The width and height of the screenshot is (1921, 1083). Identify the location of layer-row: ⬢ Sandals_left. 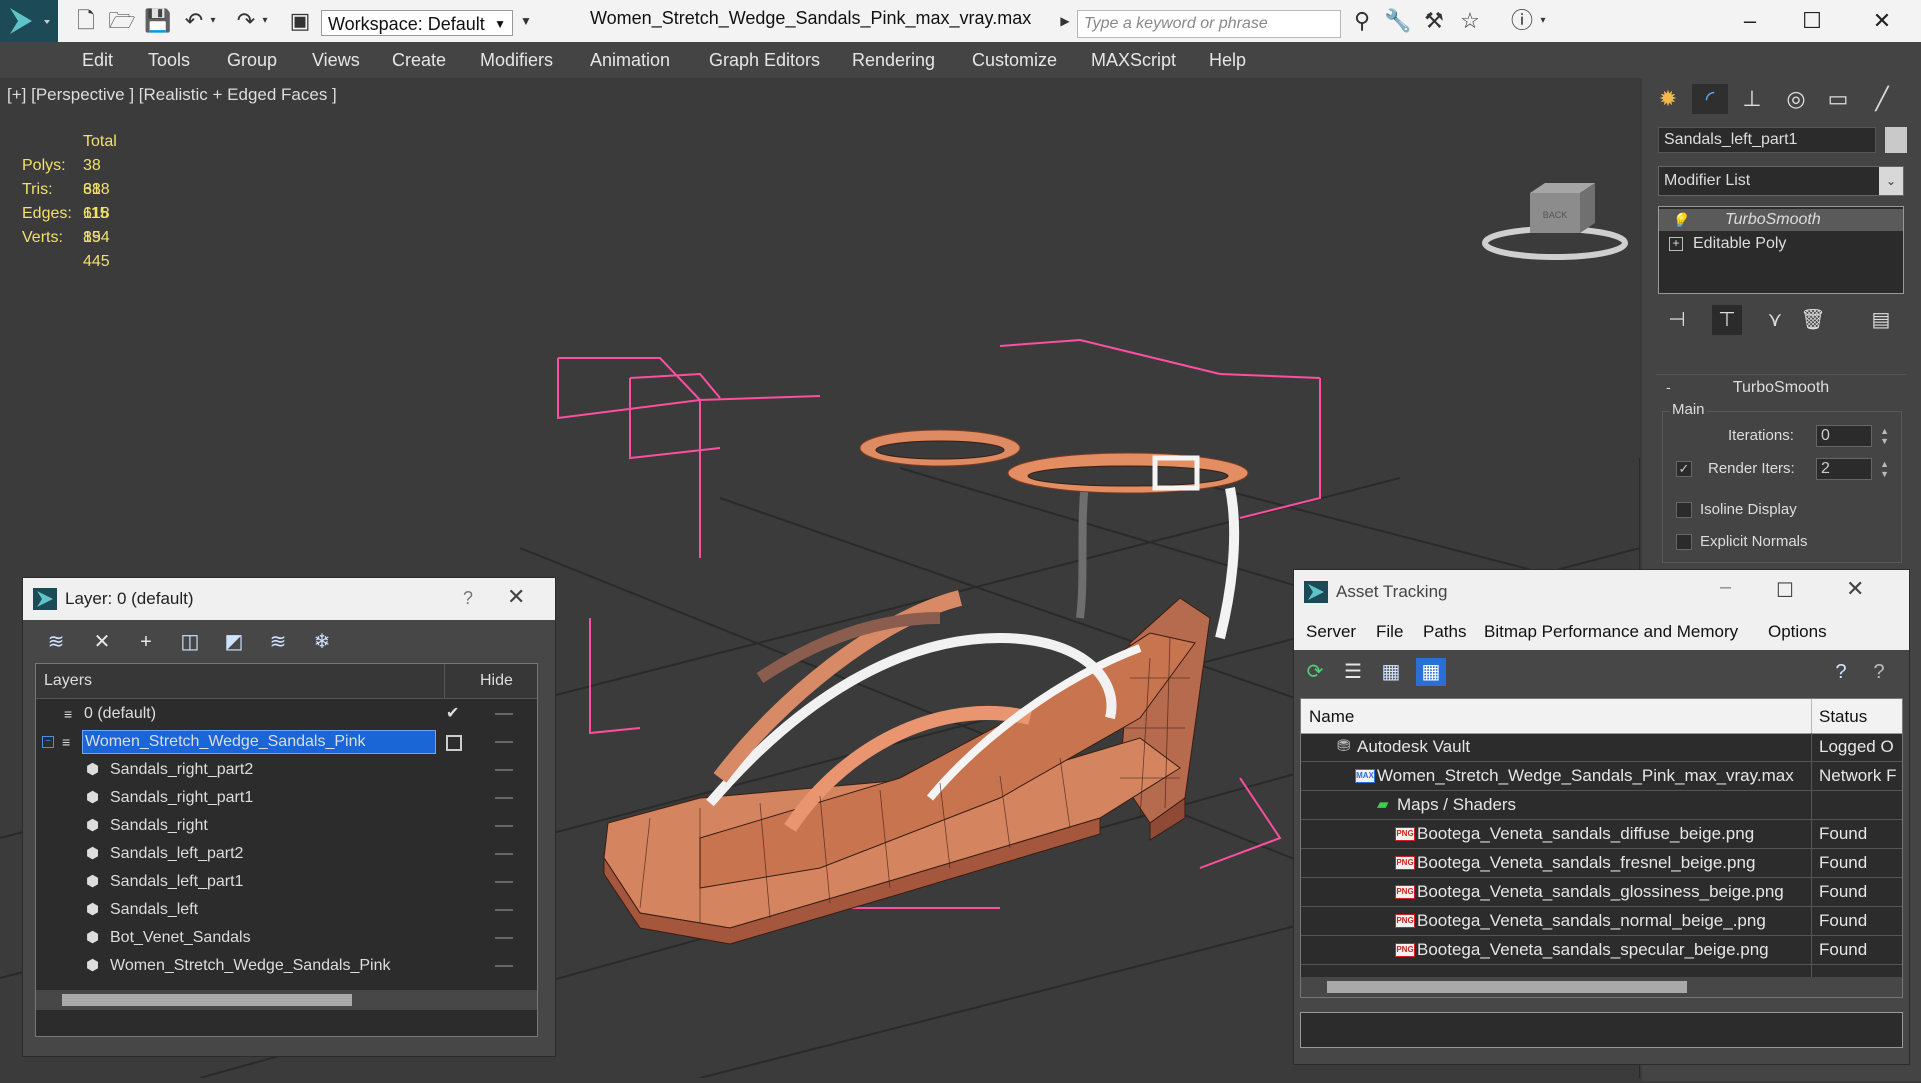
(286, 910).